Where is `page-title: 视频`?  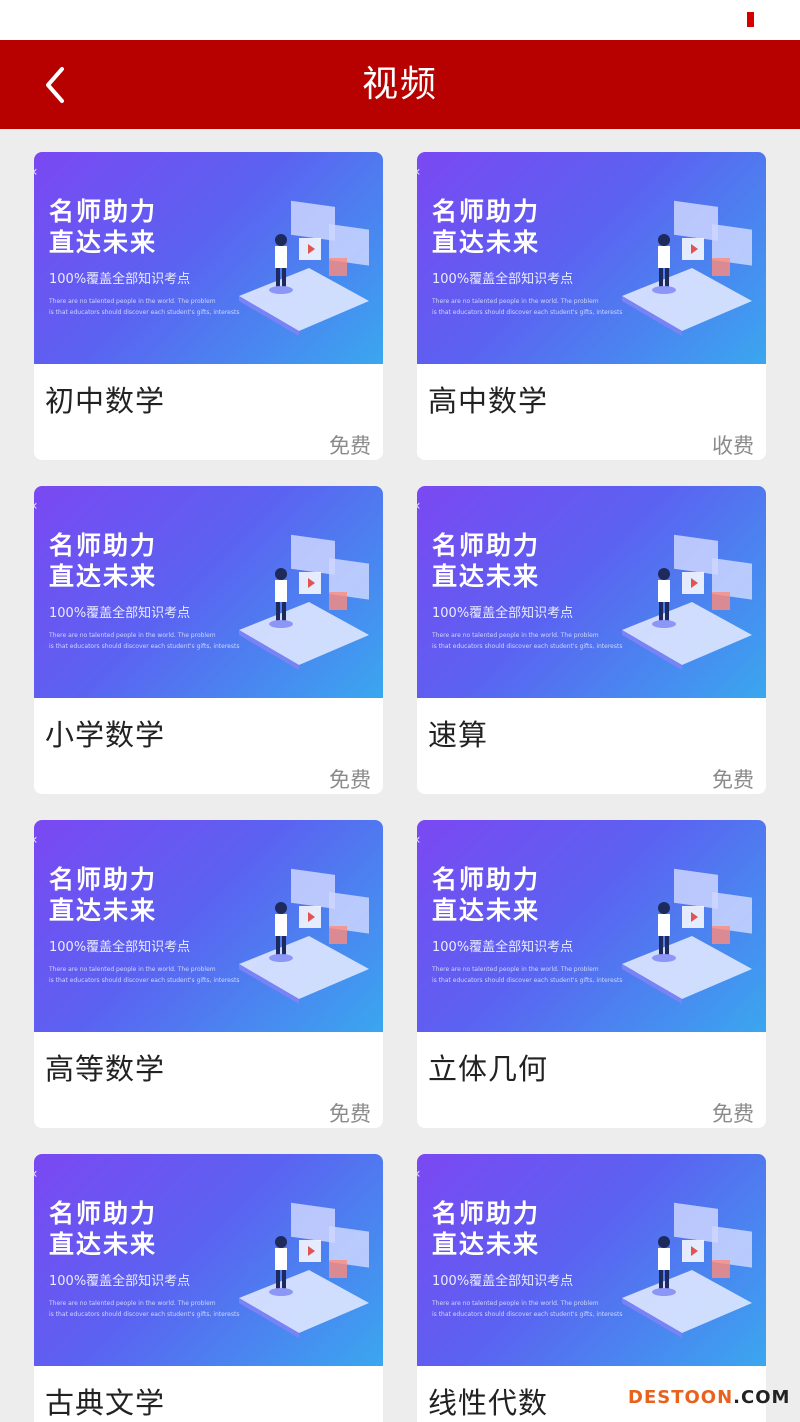 page-title: 视频 is located at coordinates (399, 84).